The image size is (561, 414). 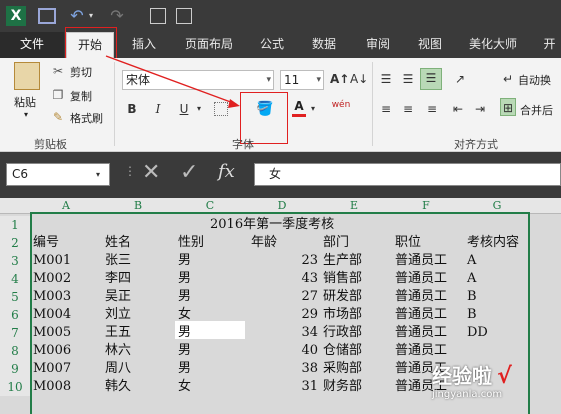 What do you see at coordinates (342, 279) in the screenshot?
I see `data-cell: 销售部` at bounding box center [342, 279].